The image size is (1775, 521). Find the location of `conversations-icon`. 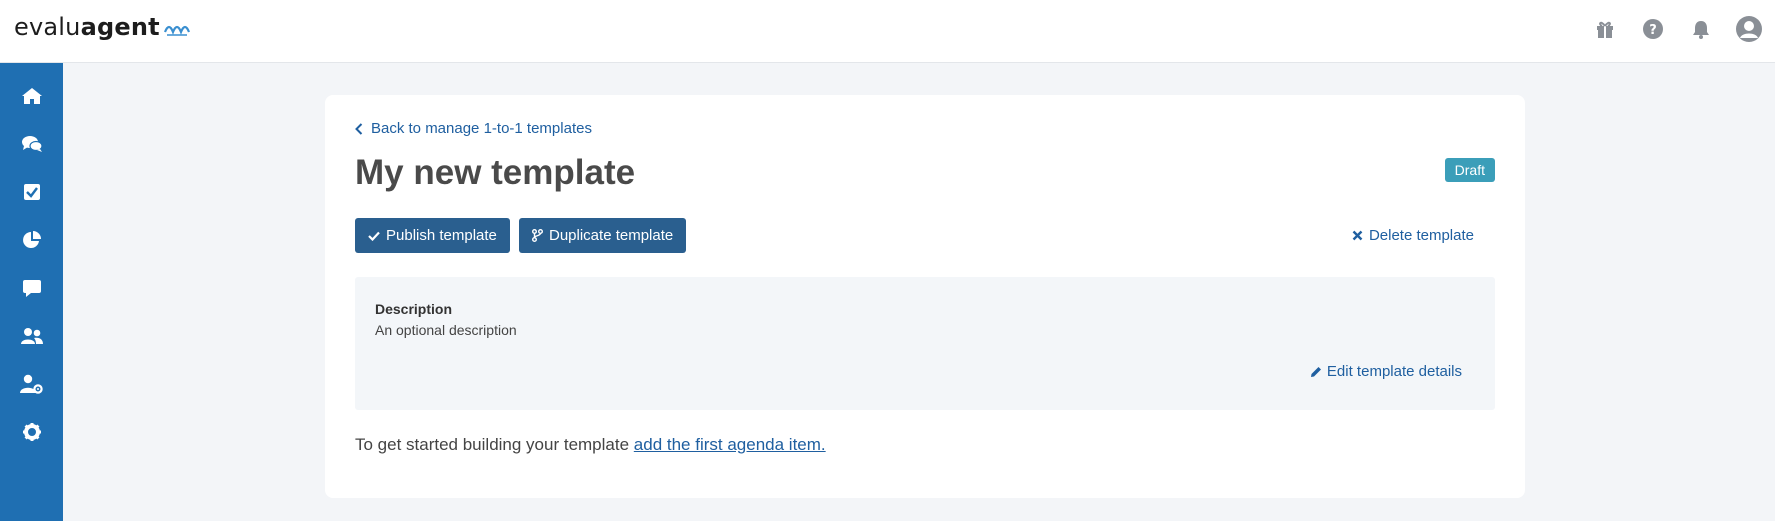

conversations-icon is located at coordinates (32, 144).